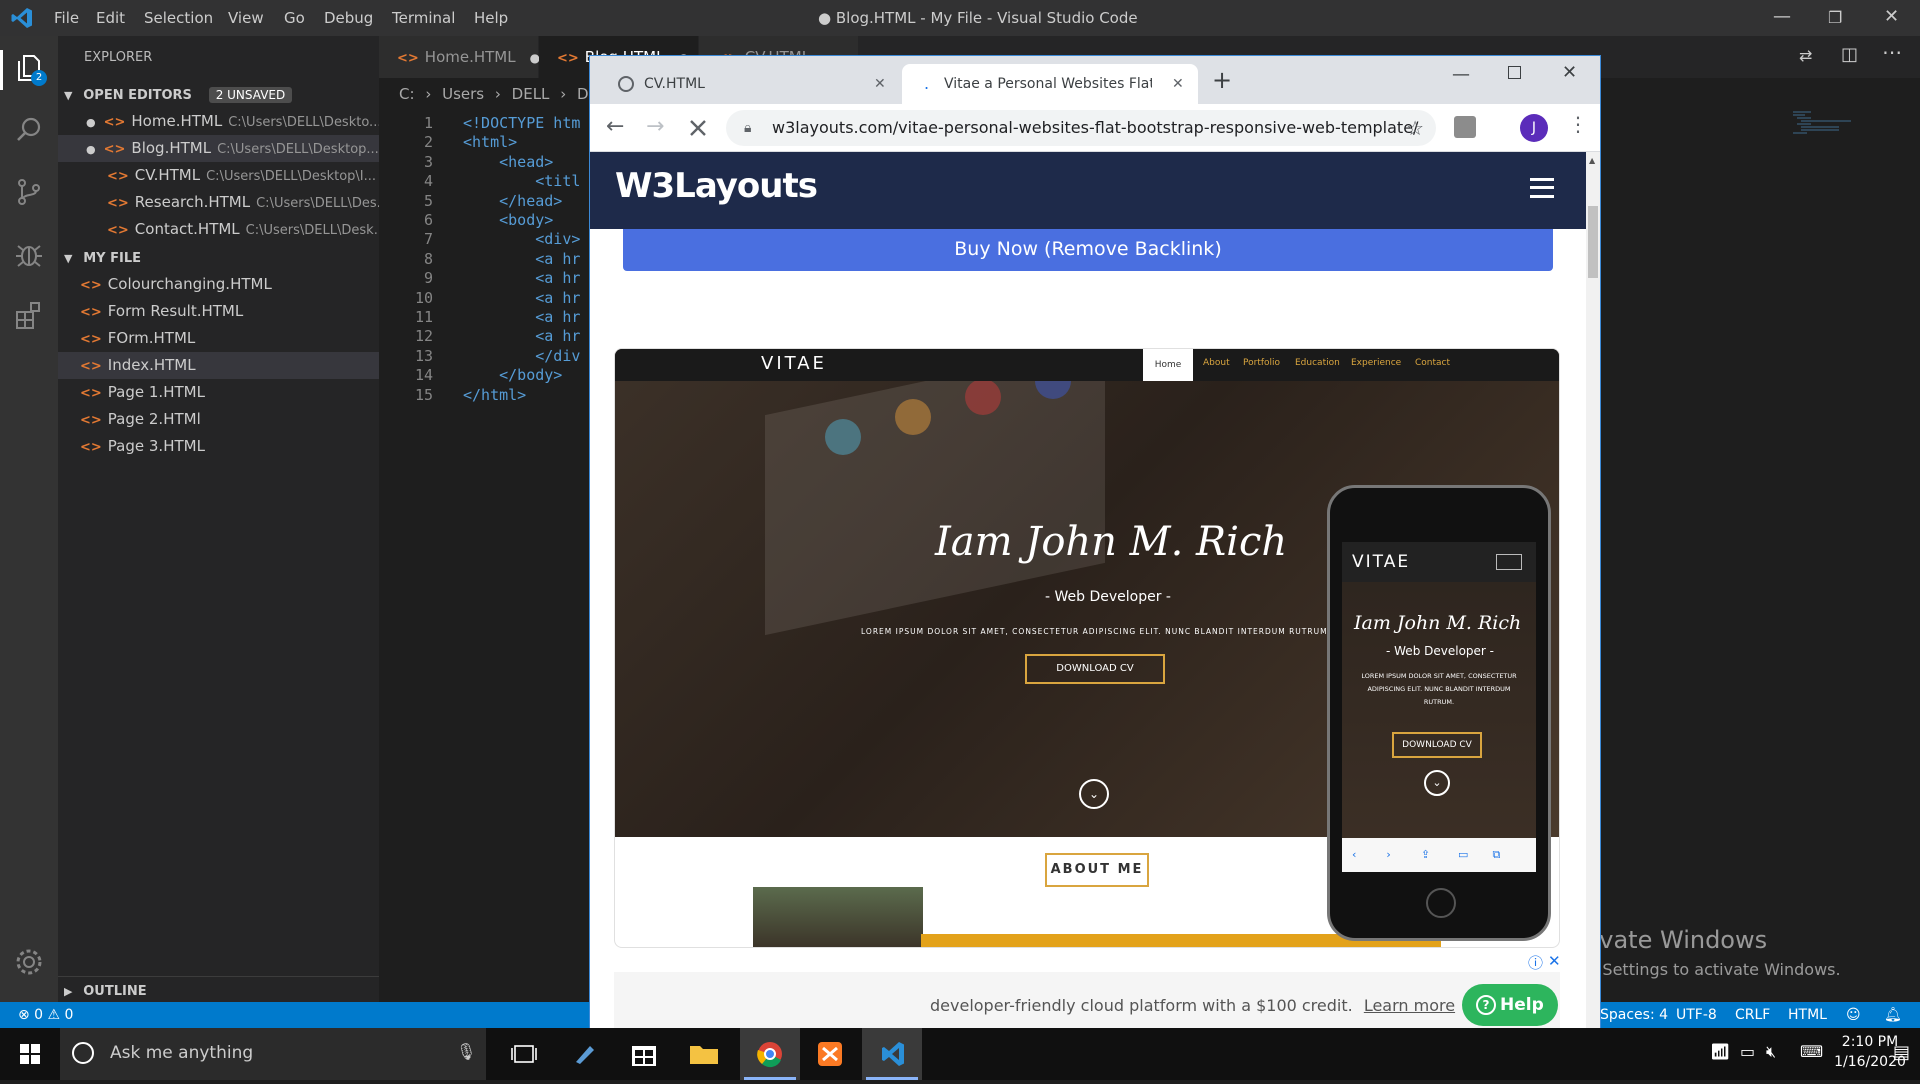 Image resolution: width=1920 pixels, height=1084 pixels. What do you see at coordinates (748, 128) in the screenshot?
I see `lock-icon: 🔒︎` at bounding box center [748, 128].